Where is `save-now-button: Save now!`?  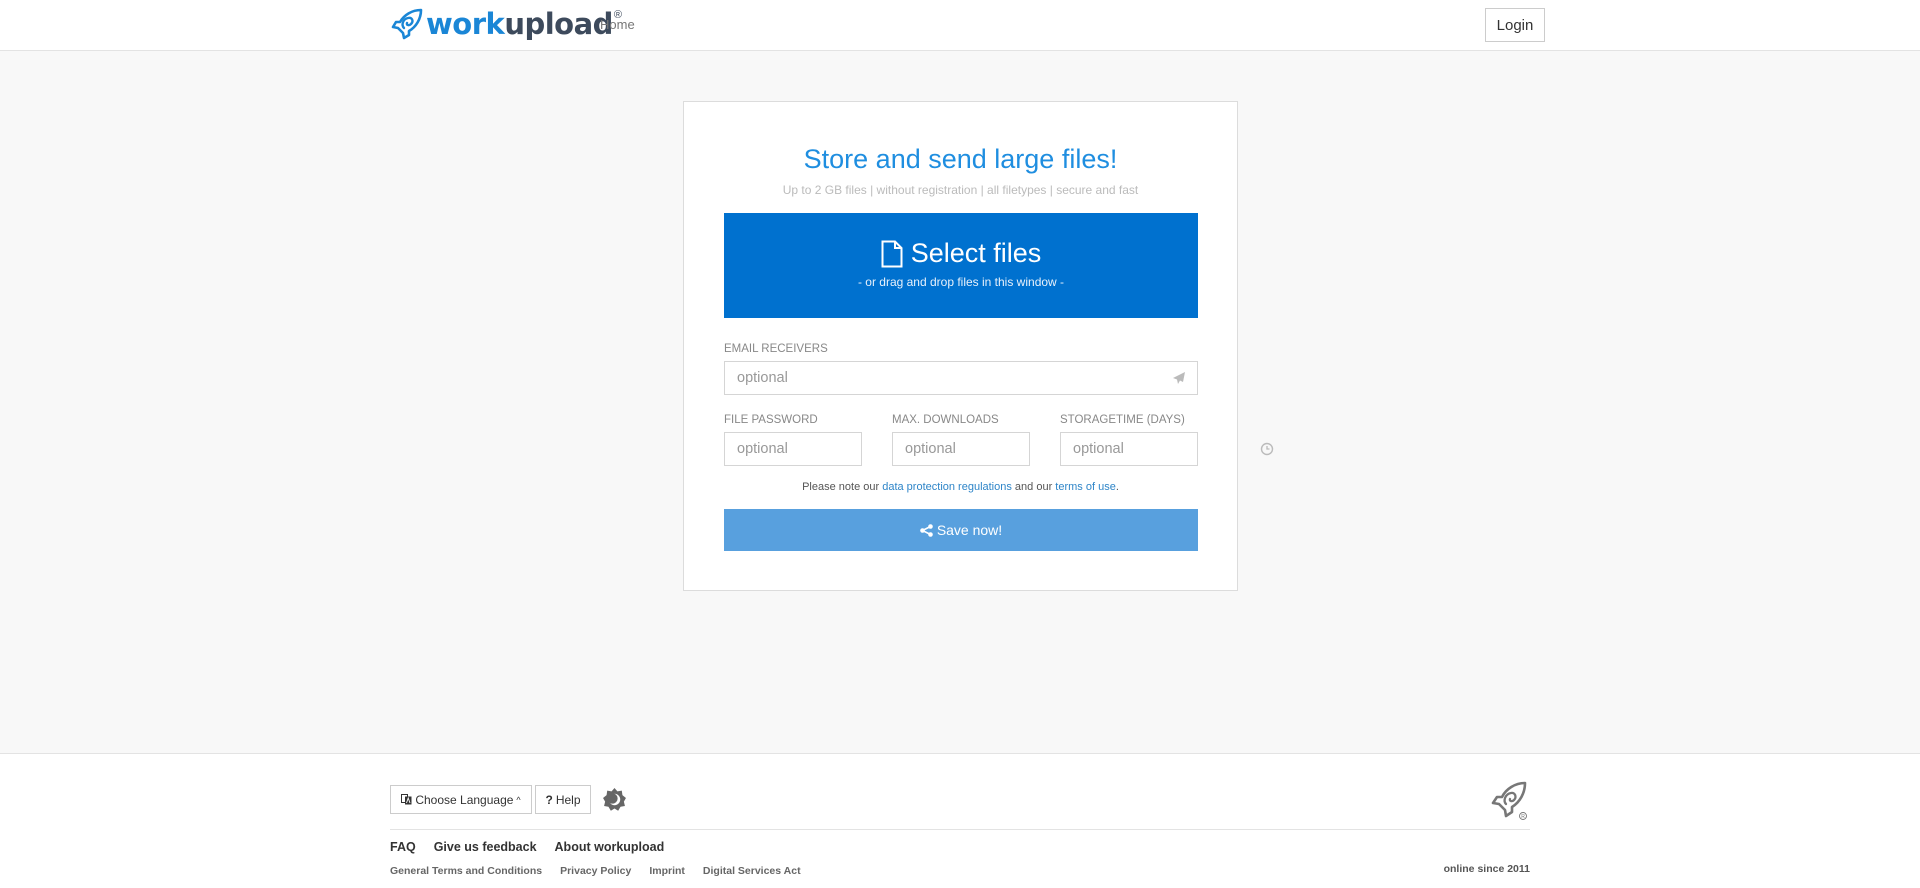
save-now-button: Save now! is located at coordinates (961, 530).